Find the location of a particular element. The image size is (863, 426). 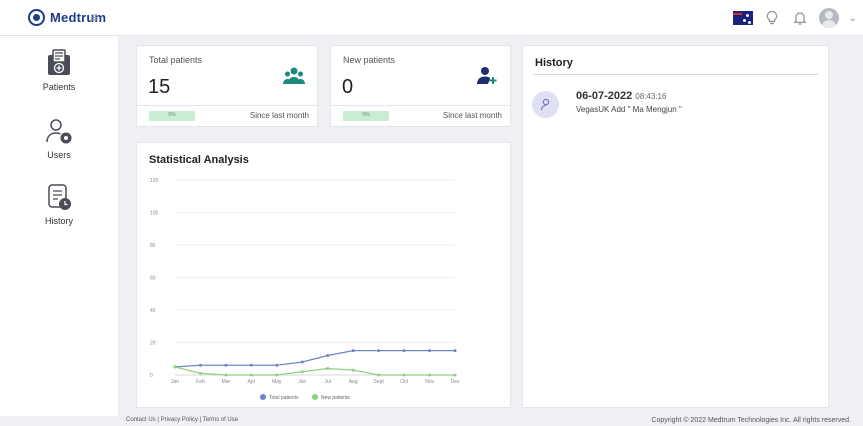

x-tick-label: Jul is located at coordinates (328, 382).